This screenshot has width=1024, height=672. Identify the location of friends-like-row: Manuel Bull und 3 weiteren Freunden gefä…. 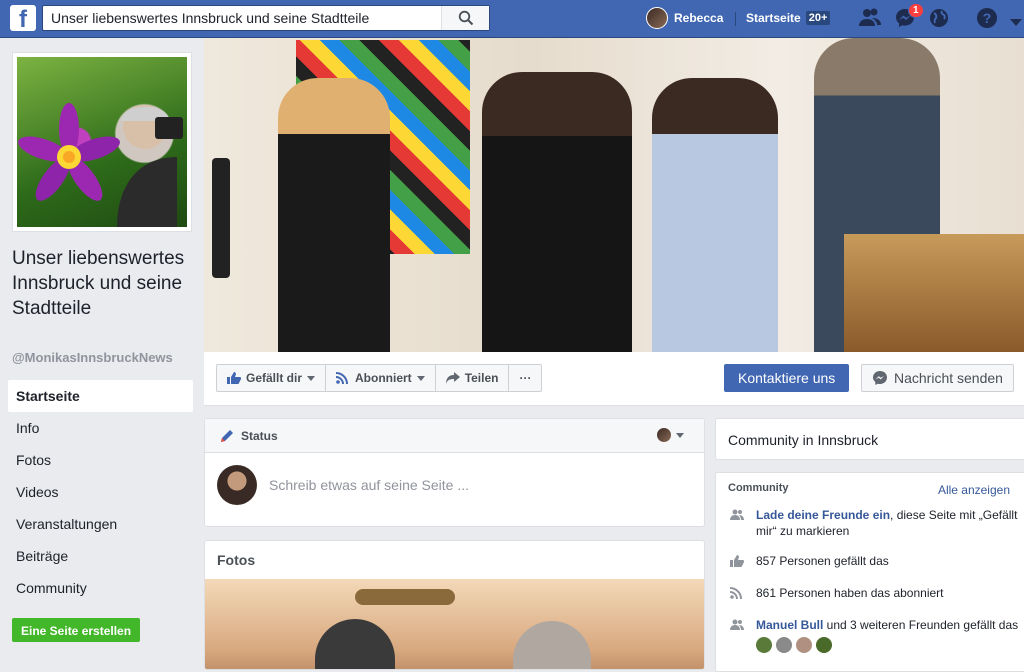
(870, 635).